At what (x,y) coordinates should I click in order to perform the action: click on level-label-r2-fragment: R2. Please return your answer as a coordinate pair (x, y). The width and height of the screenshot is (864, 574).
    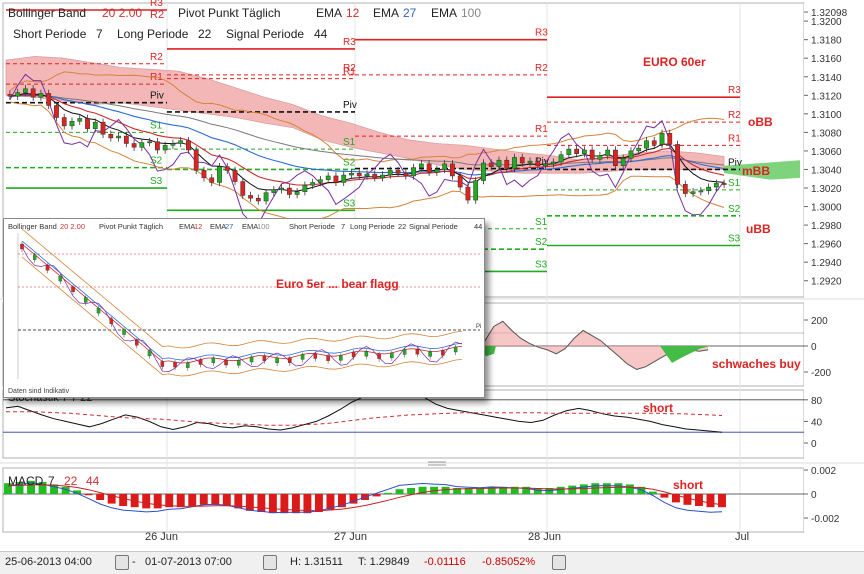
    Looking at the image, I should click on (157, 15).